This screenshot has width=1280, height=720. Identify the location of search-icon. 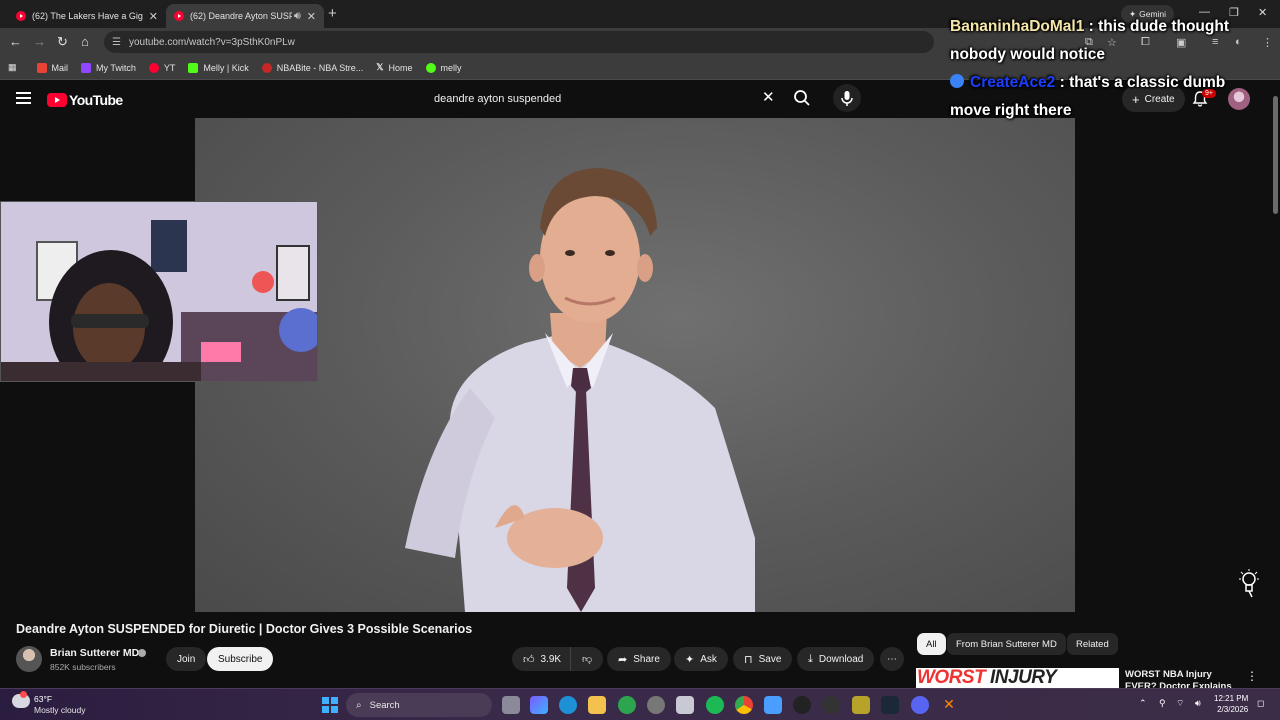
(802, 98).